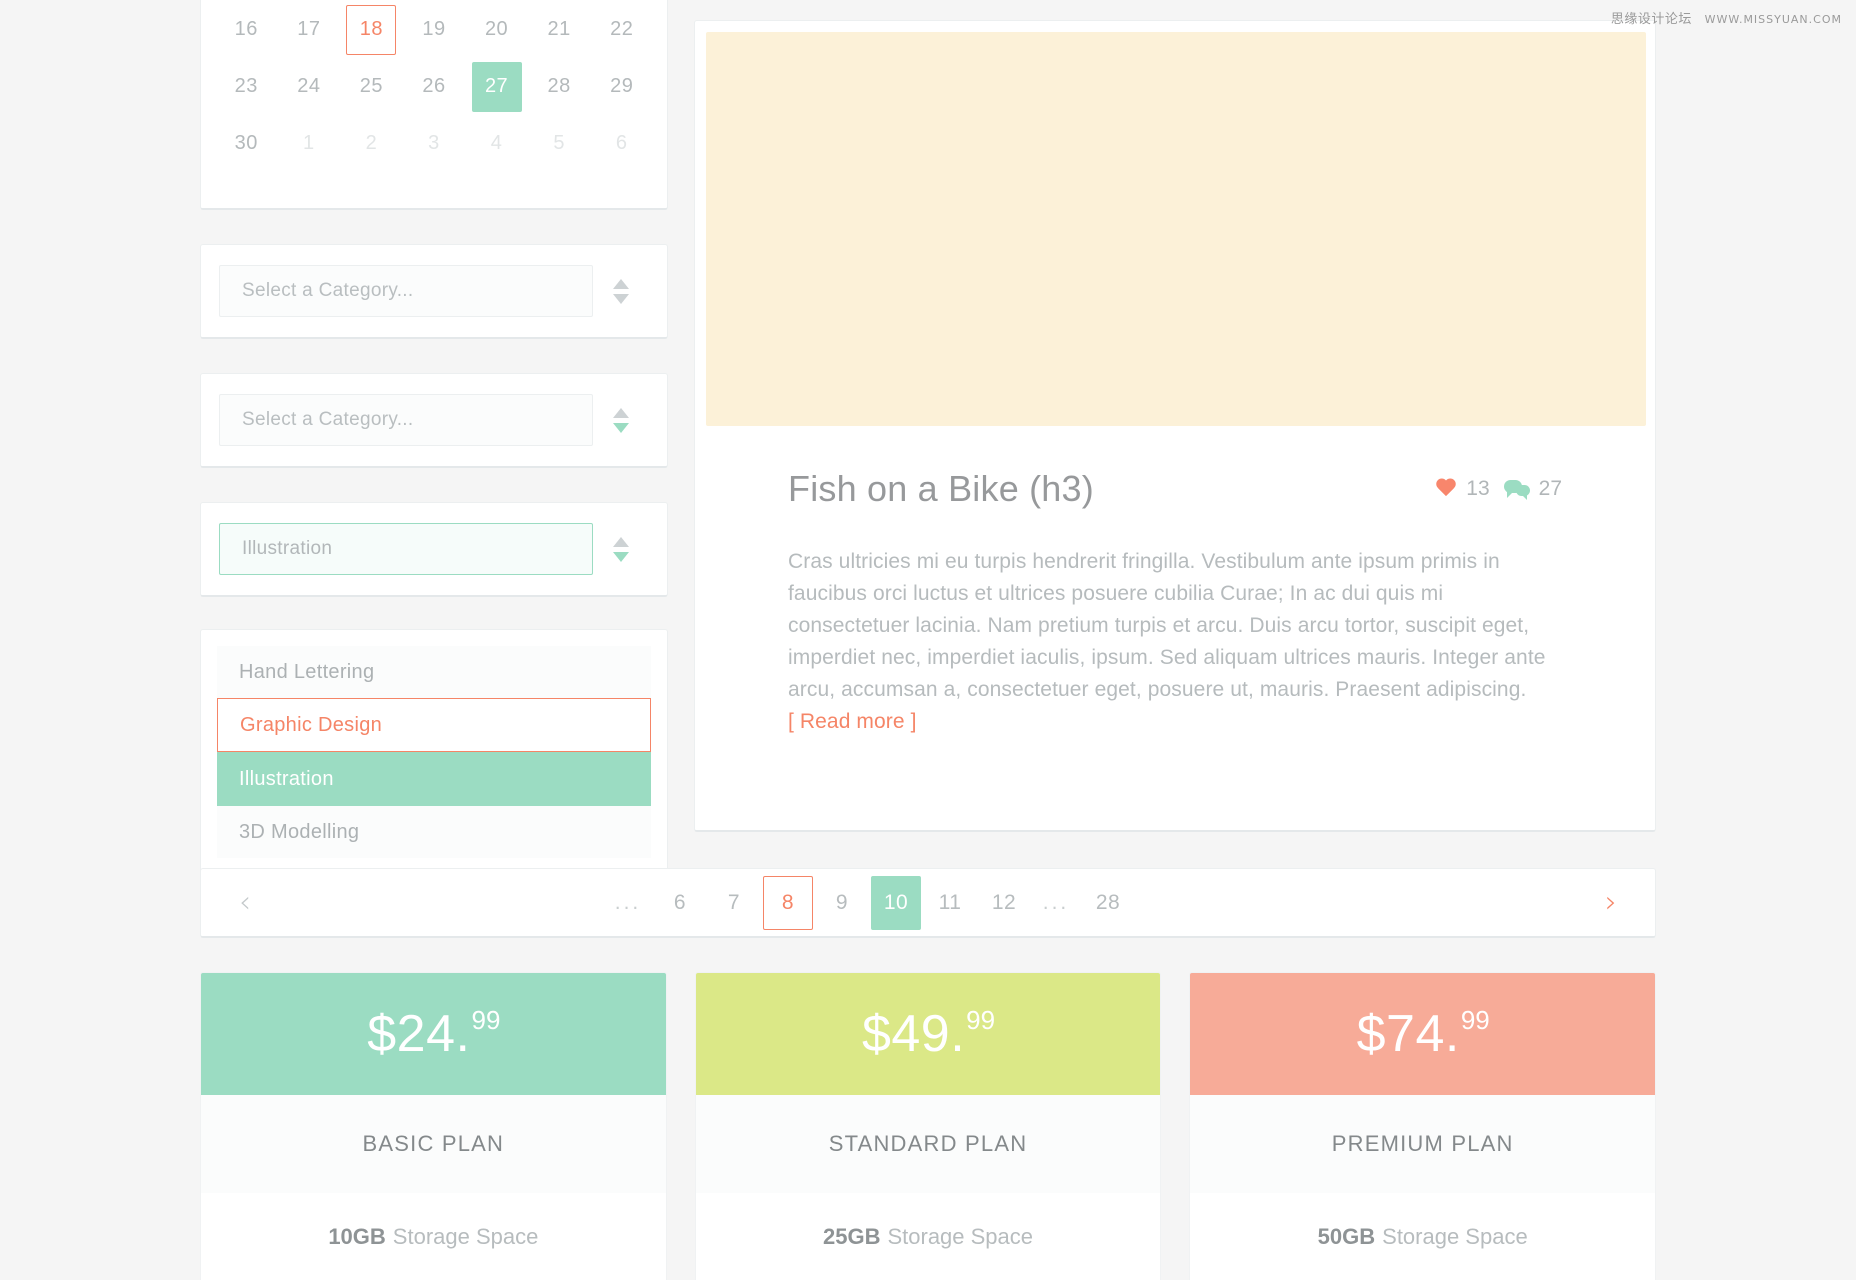  I want to click on pricing-card-plan-name: BASIC PLAN, so click(433, 1144).